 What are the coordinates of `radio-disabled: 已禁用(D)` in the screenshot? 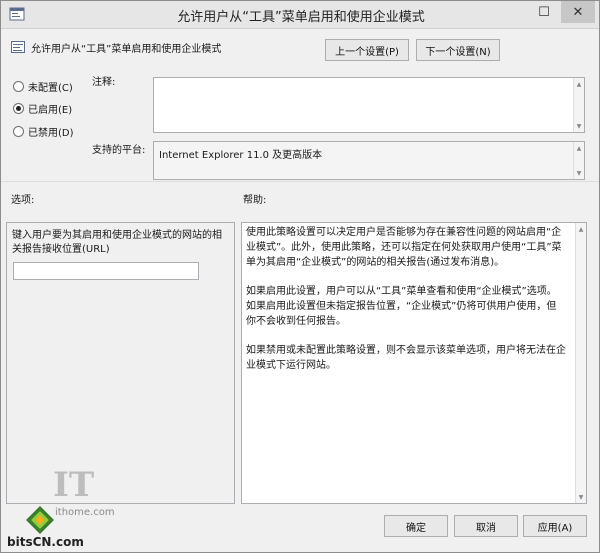 It's located at (43, 131).